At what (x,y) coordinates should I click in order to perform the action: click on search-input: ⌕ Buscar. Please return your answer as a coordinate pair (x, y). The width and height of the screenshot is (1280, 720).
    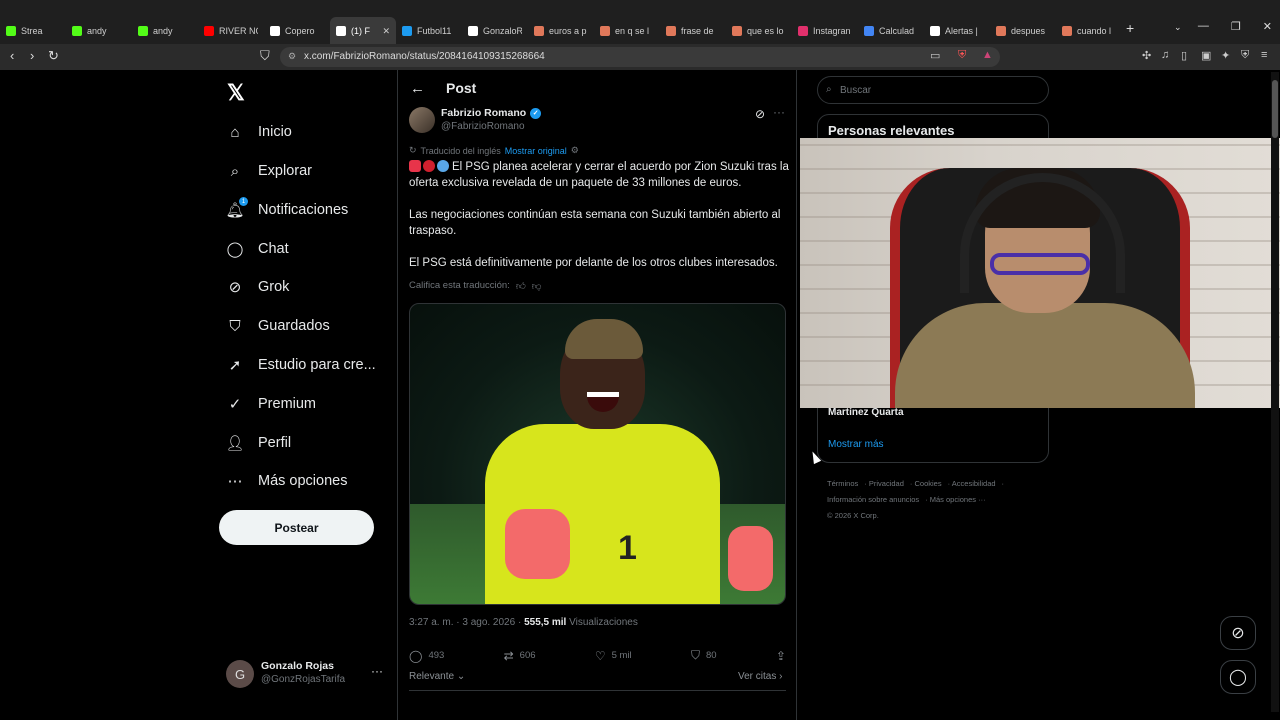
    Looking at the image, I should click on (933, 90).